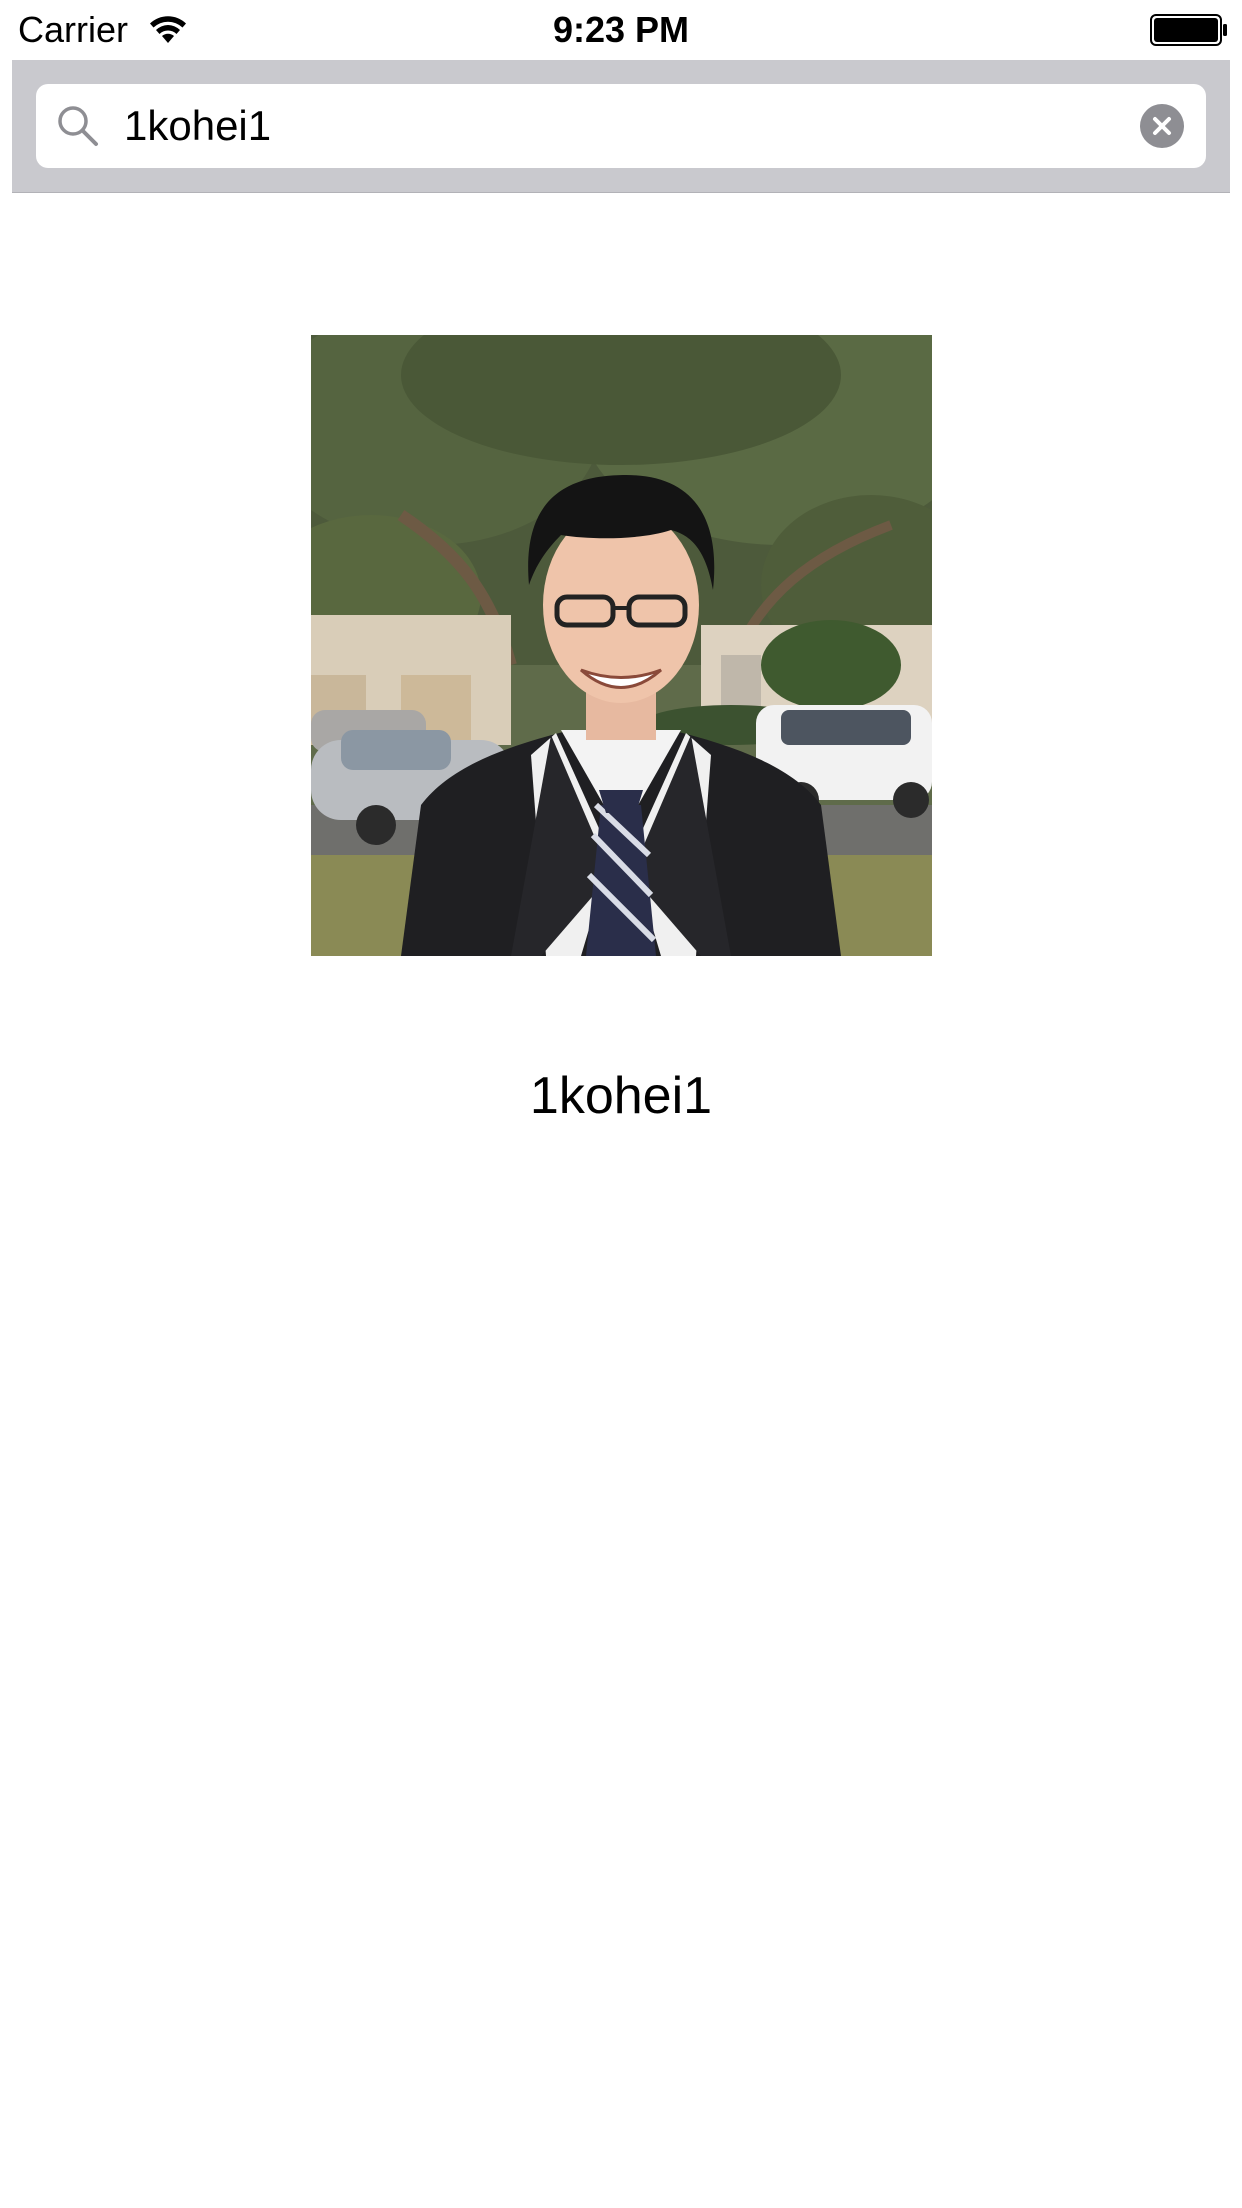 Image resolution: width=1242 pixels, height=2208 pixels. What do you see at coordinates (621, 1096) in the screenshot?
I see `profile-username: 1kohei1` at bounding box center [621, 1096].